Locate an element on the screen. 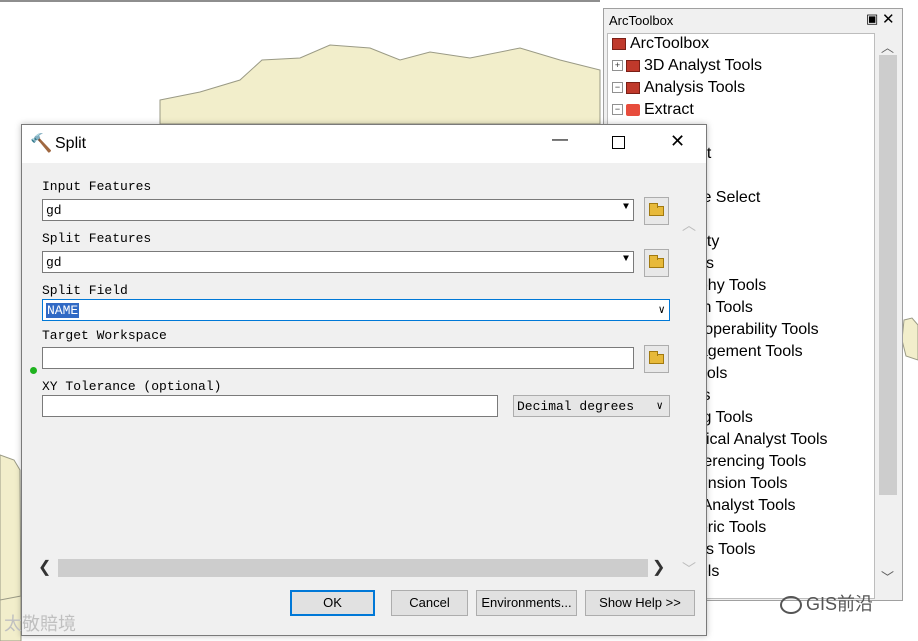 Image resolution: width=918 pixels, height=641 pixels. dialog-title: Split is located at coordinates (71, 143).